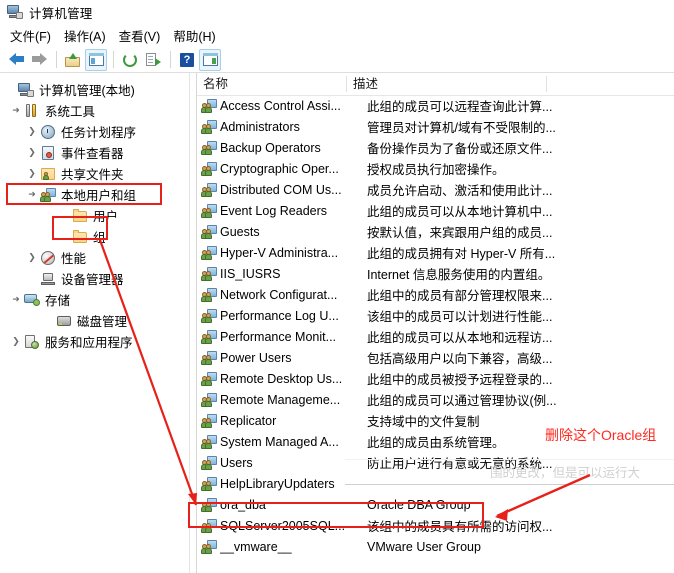  What do you see at coordinates (610, 84) in the screenshot?
I see `column-header-filler` at bounding box center [610, 84].